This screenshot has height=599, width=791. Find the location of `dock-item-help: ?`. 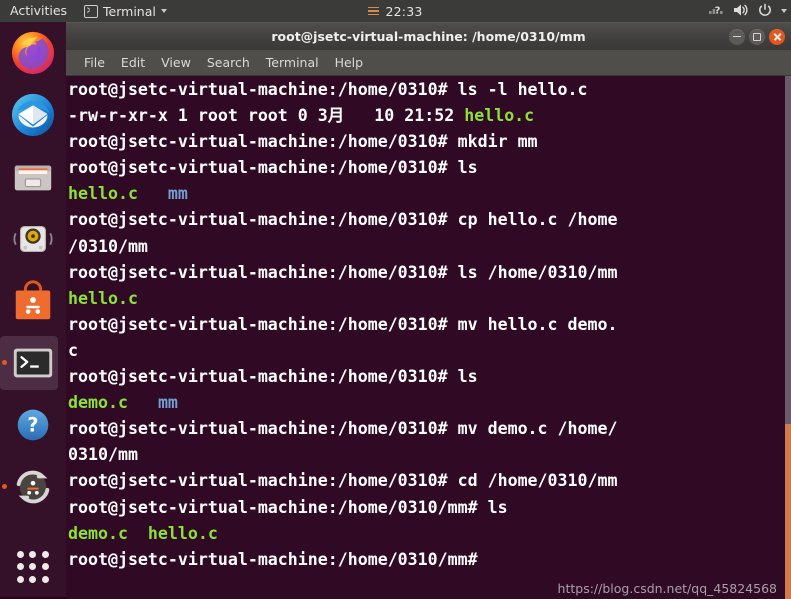

dock-item-help: ? is located at coordinates (33, 425).